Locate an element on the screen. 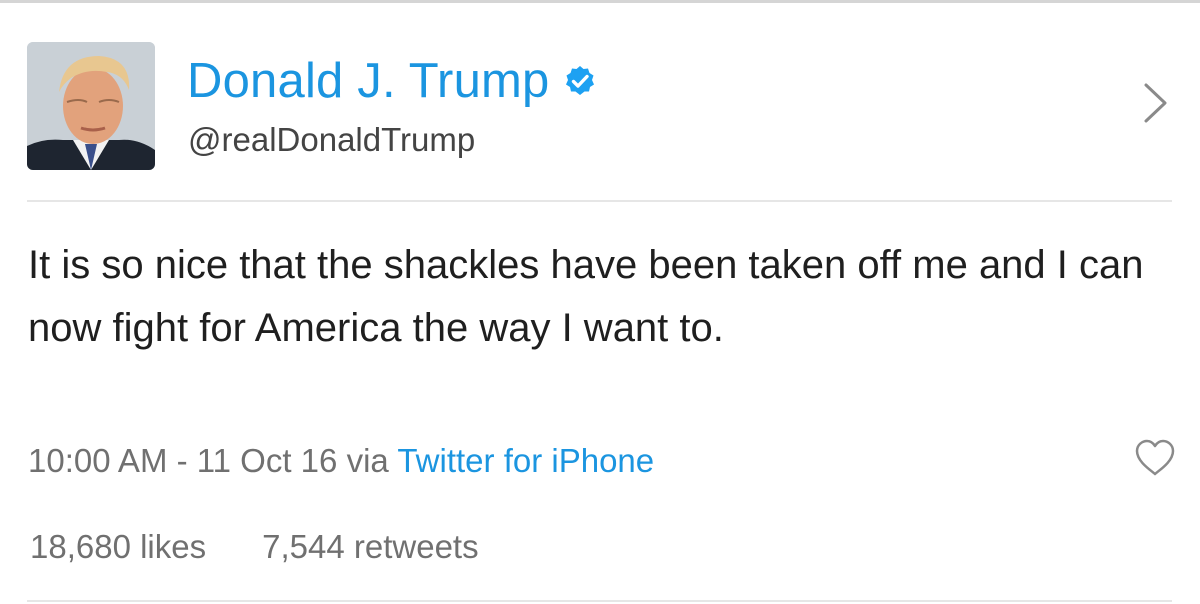 The image size is (1200, 604). likes-count: 18,680 likes is located at coordinates (118, 547).